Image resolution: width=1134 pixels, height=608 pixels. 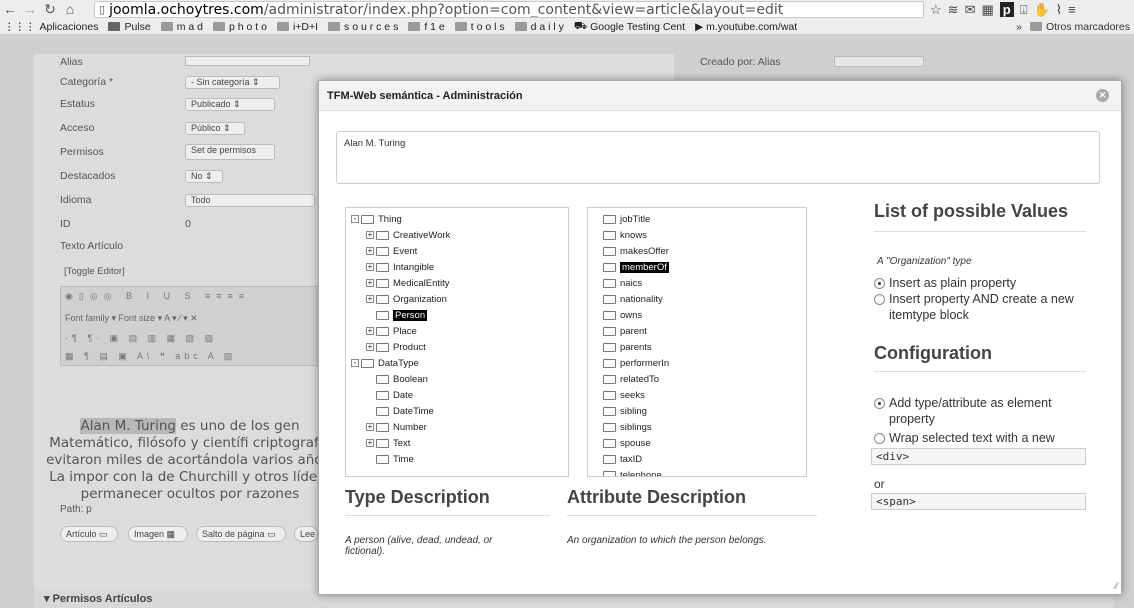 I want to click on type-node: + Event, so click(x=459, y=251).